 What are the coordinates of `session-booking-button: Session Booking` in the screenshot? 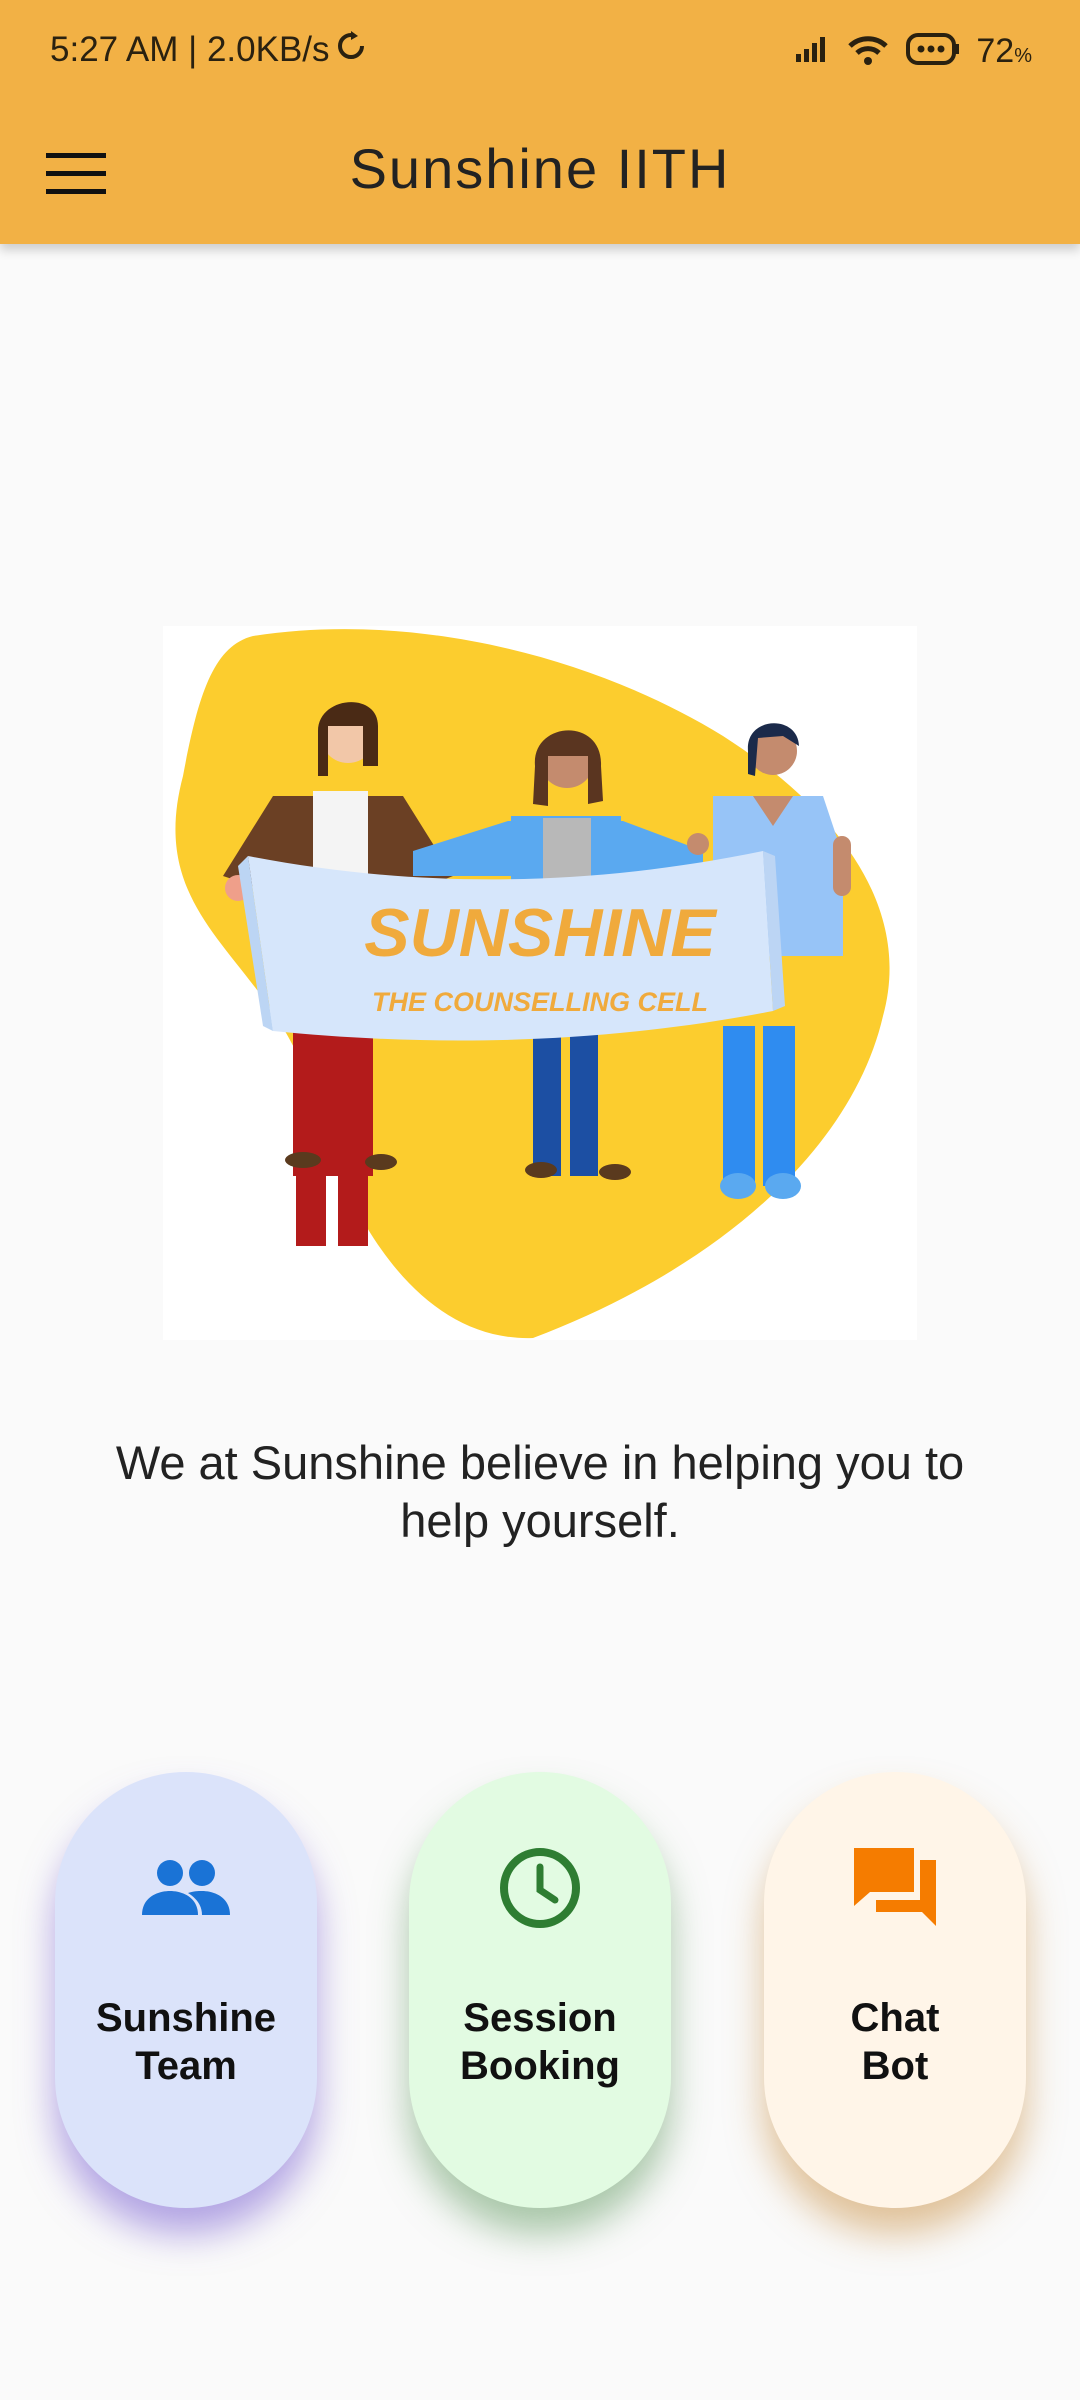 It's located at (540, 1990).